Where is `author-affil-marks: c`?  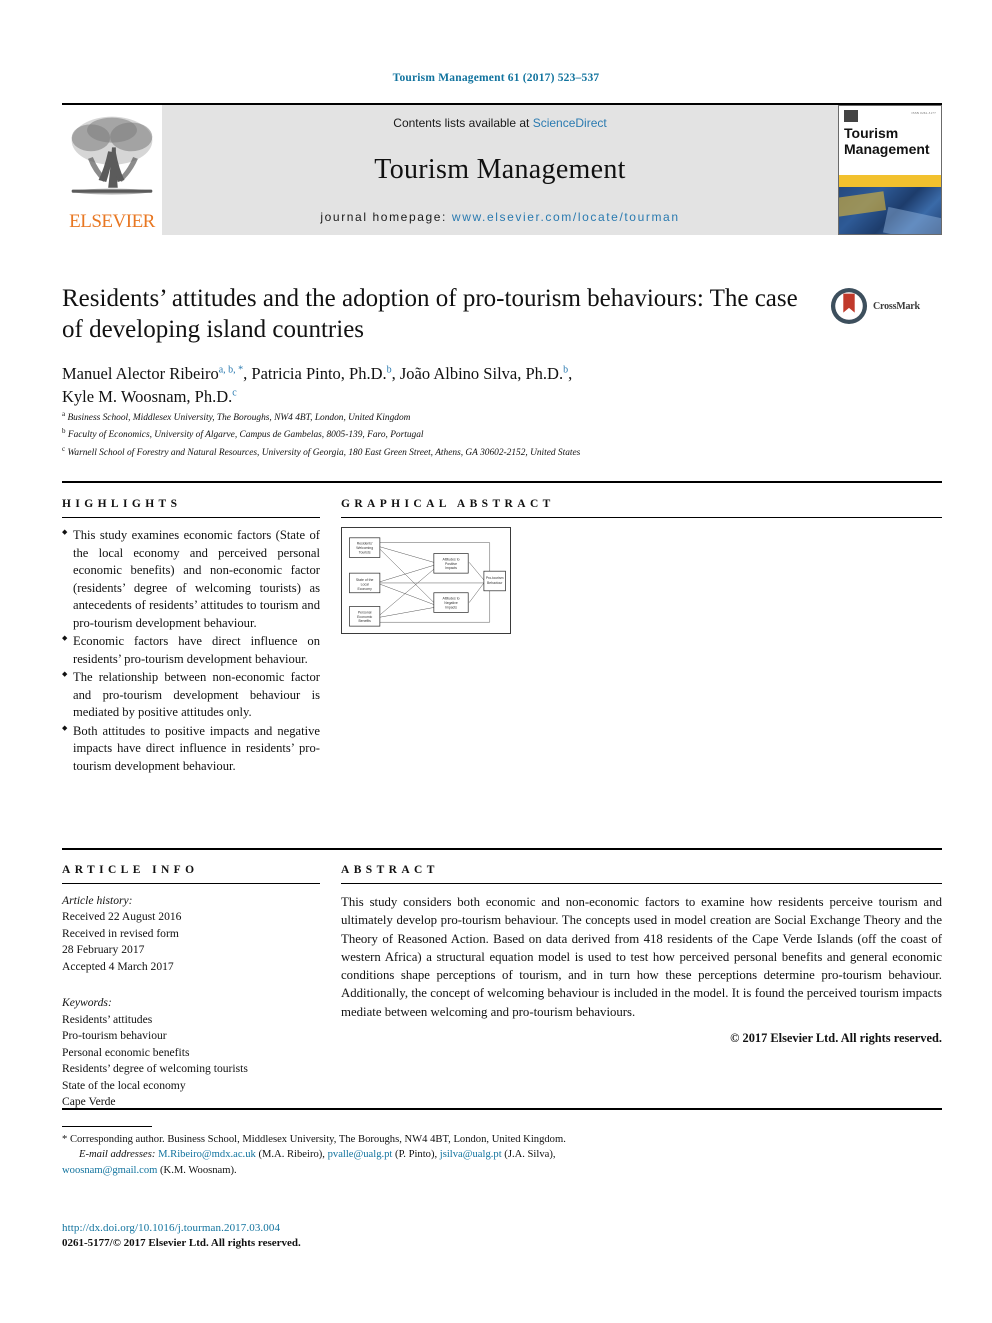
author-affil-marks: c is located at coordinates (234, 393).